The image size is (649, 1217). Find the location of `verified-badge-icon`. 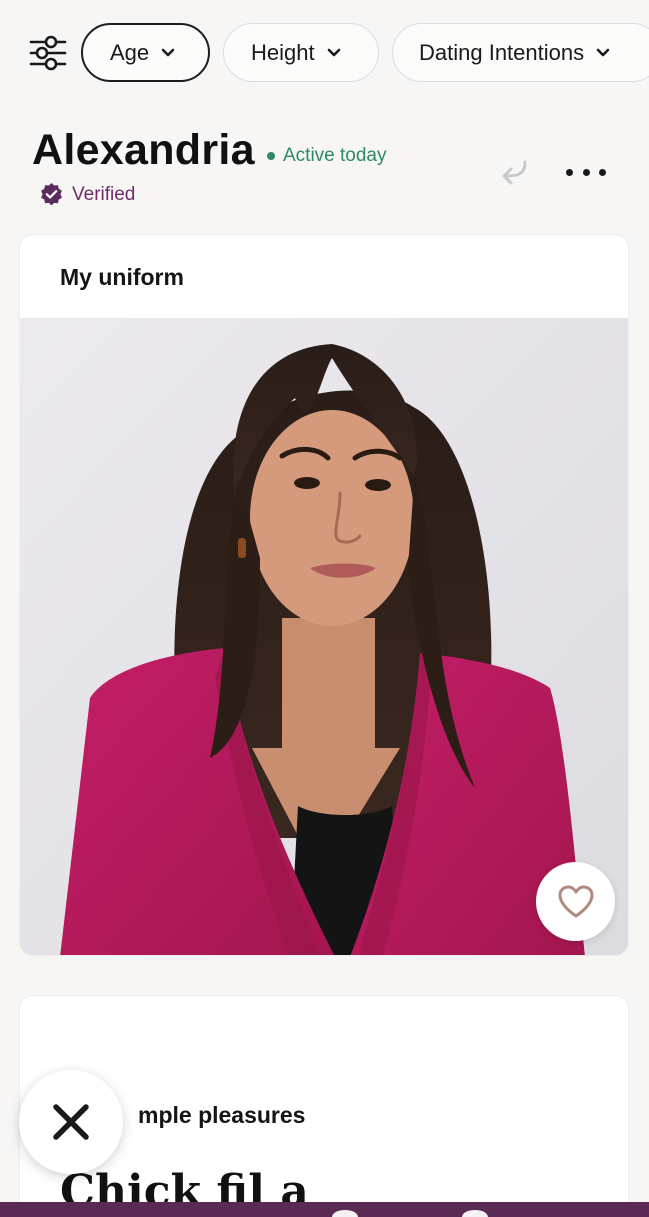

verified-badge-icon is located at coordinates (51, 194).